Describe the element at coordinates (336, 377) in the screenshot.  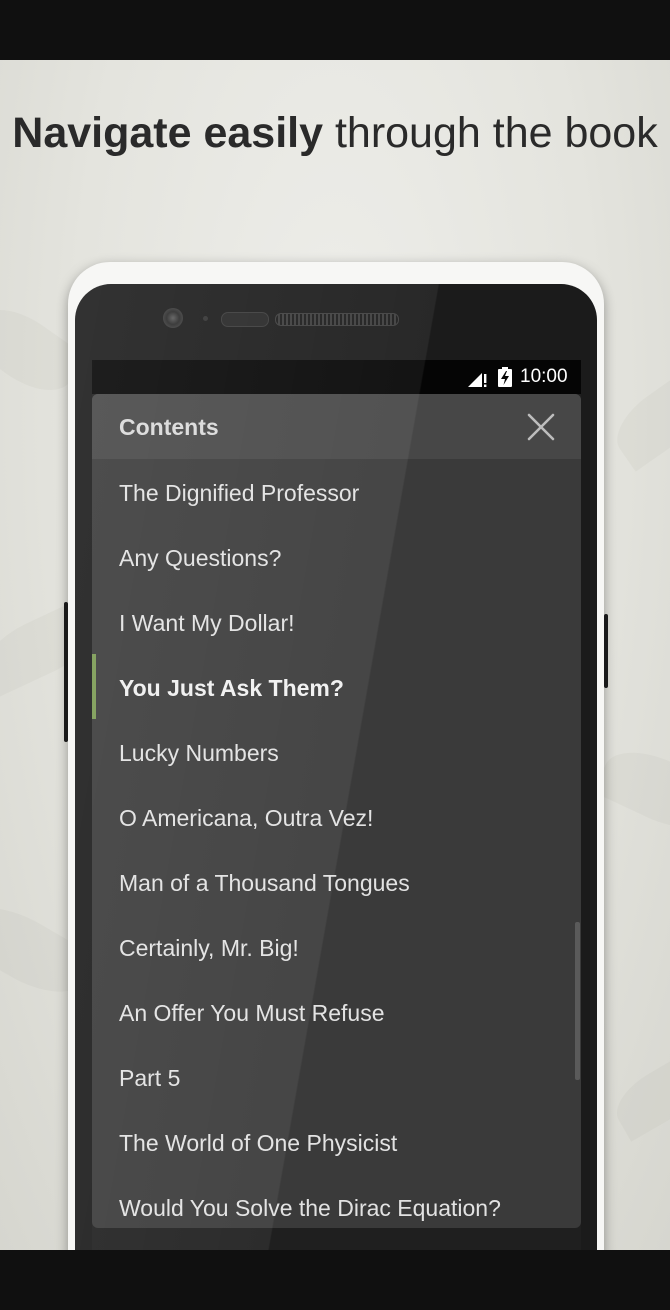
I see `status-bar: 10:00` at that location.